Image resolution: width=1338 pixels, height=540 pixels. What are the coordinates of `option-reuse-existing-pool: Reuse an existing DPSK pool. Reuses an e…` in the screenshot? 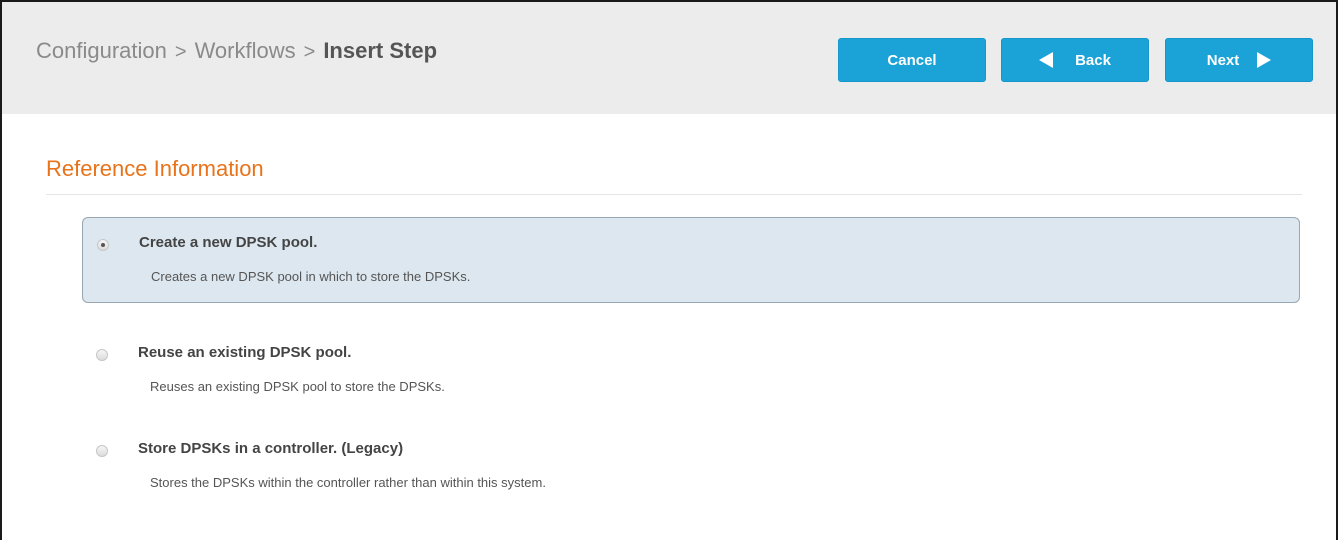 It's located at (691, 371).